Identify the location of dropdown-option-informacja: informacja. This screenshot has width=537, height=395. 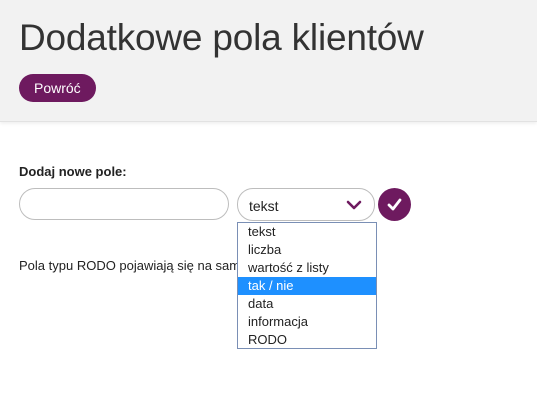
(307, 322).